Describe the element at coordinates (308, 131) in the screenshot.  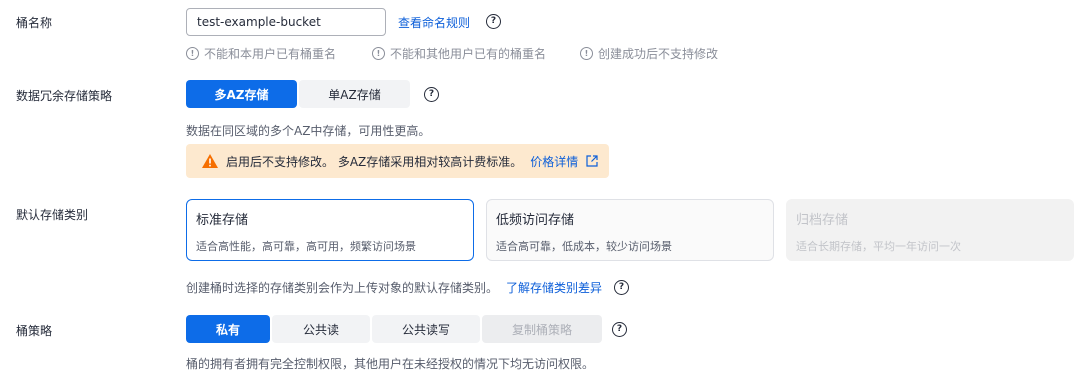
I see `redundancy-description: 数据在同区域的多个AZ中存储，可用性更高。` at that location.